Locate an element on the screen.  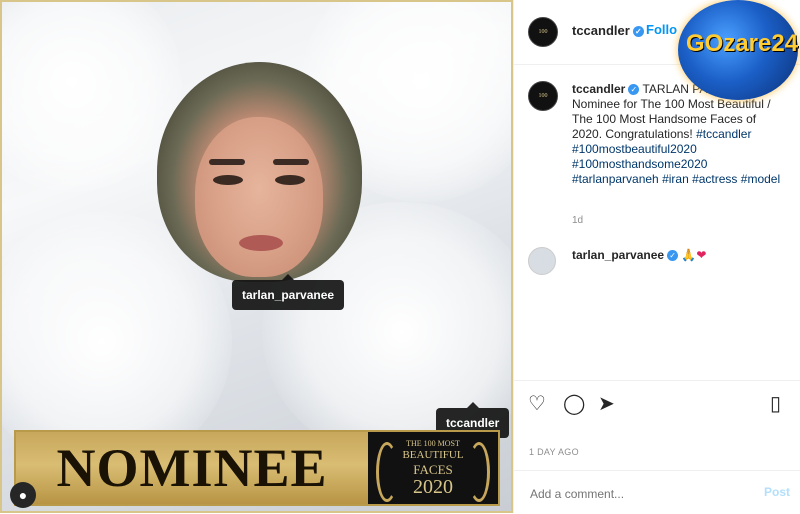
comment-icon: ◯ is located at coordinates (574, 403).